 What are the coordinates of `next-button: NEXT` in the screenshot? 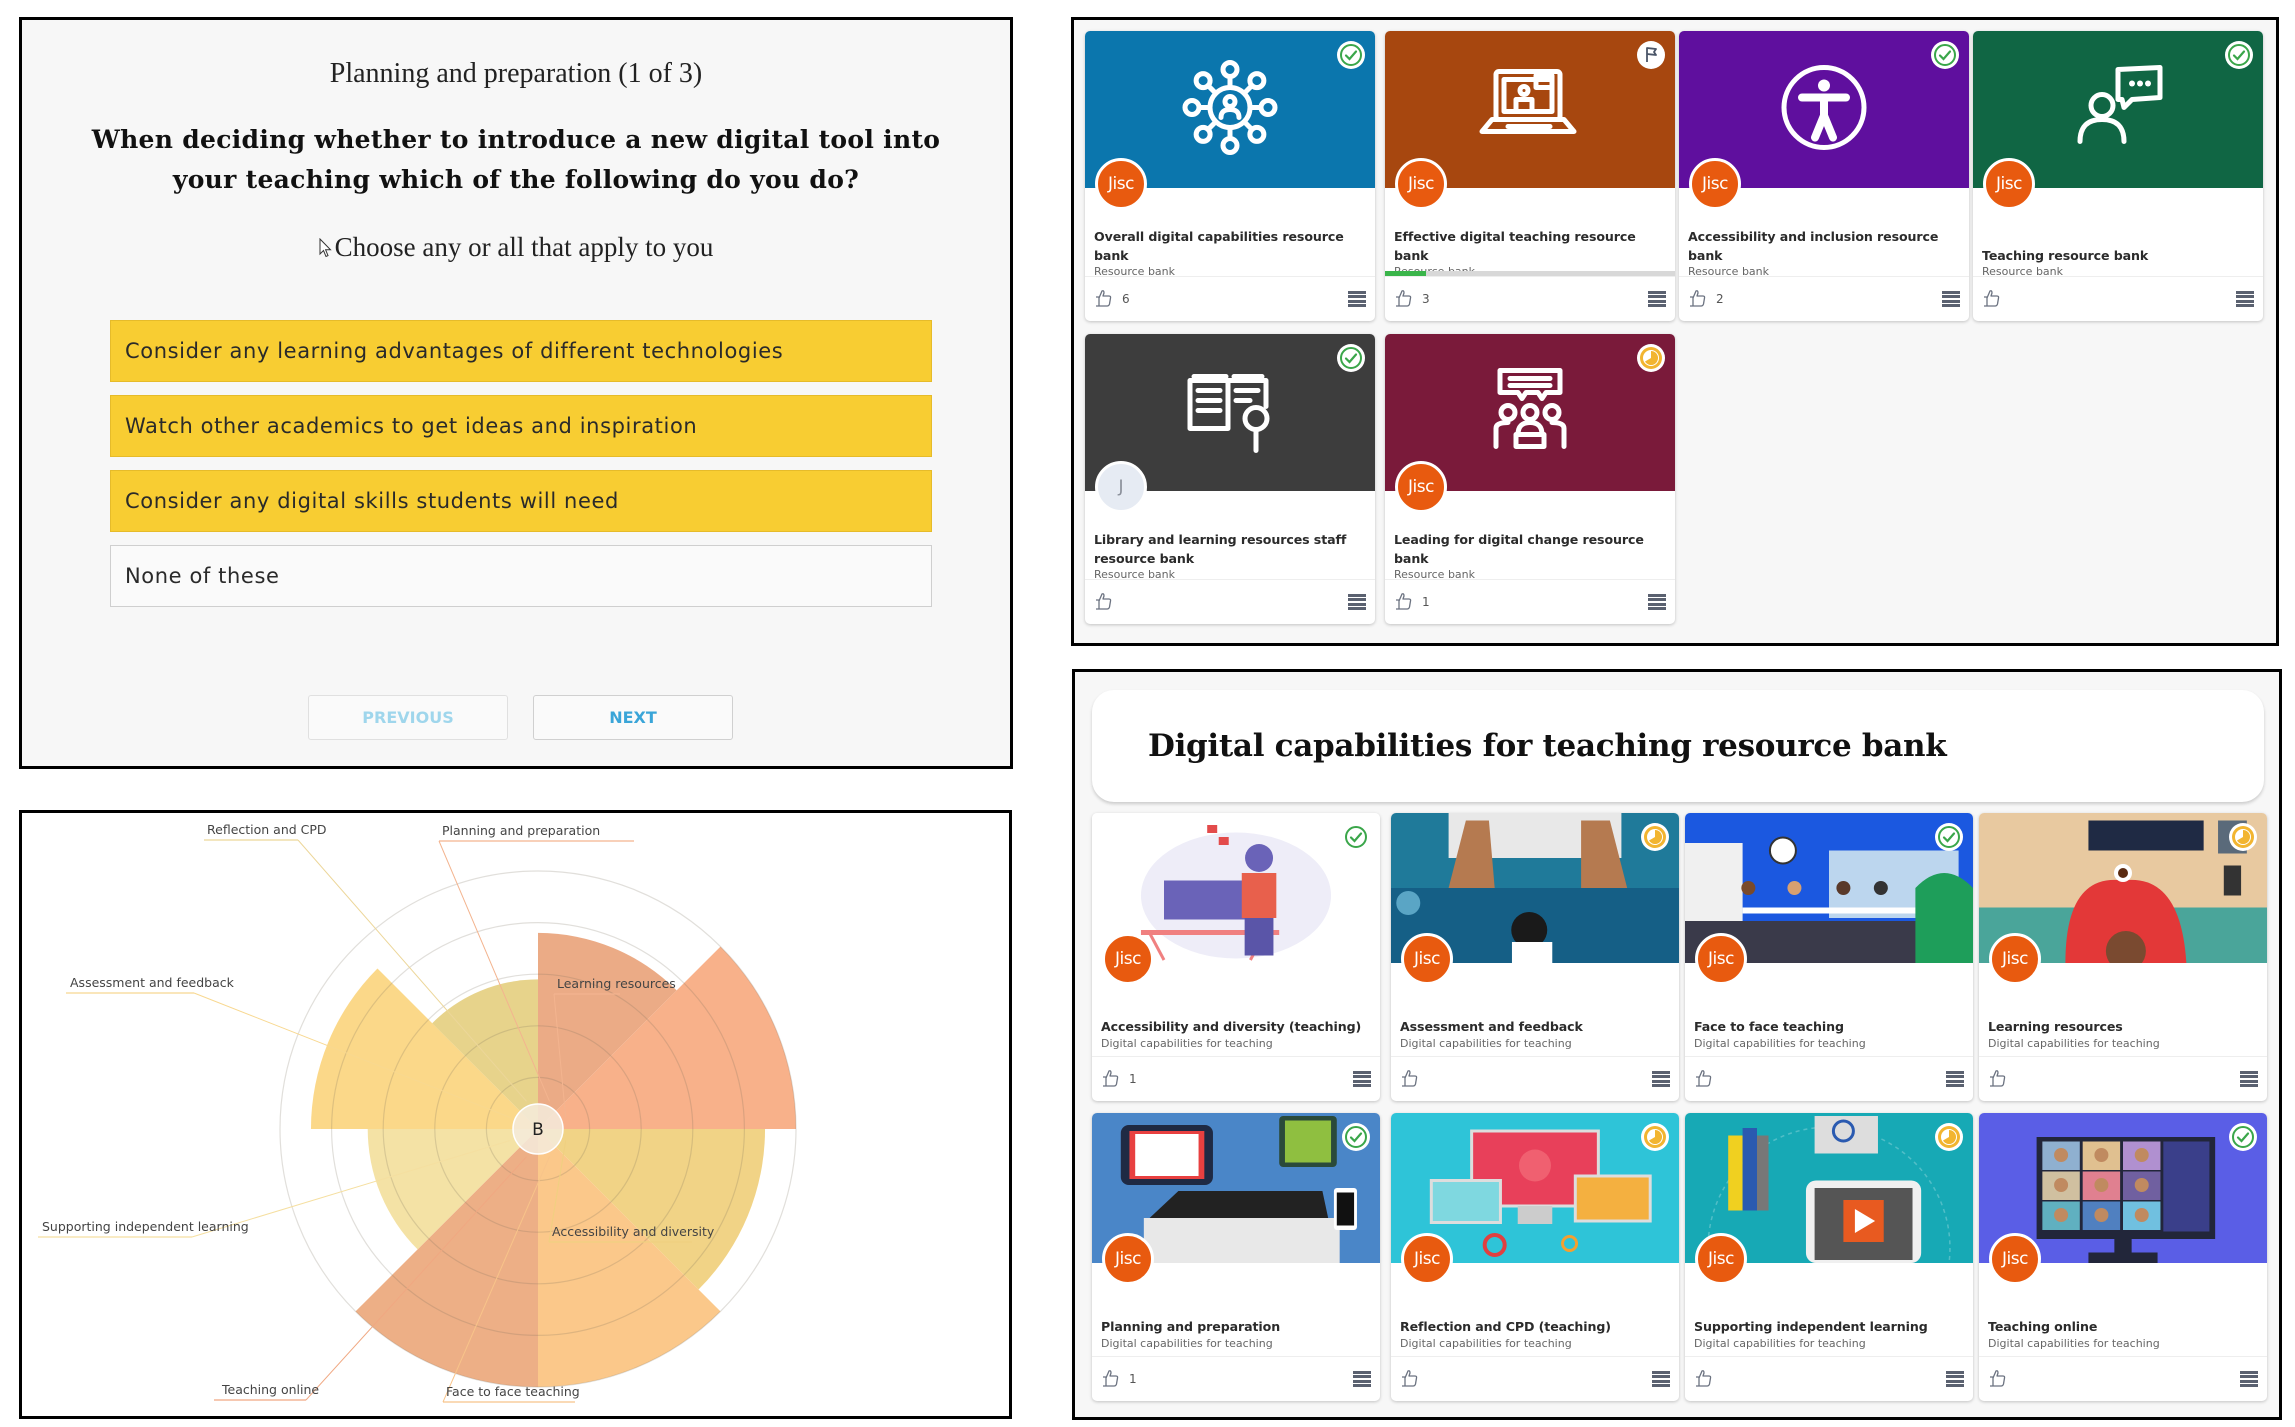 It's located at (633, 717).